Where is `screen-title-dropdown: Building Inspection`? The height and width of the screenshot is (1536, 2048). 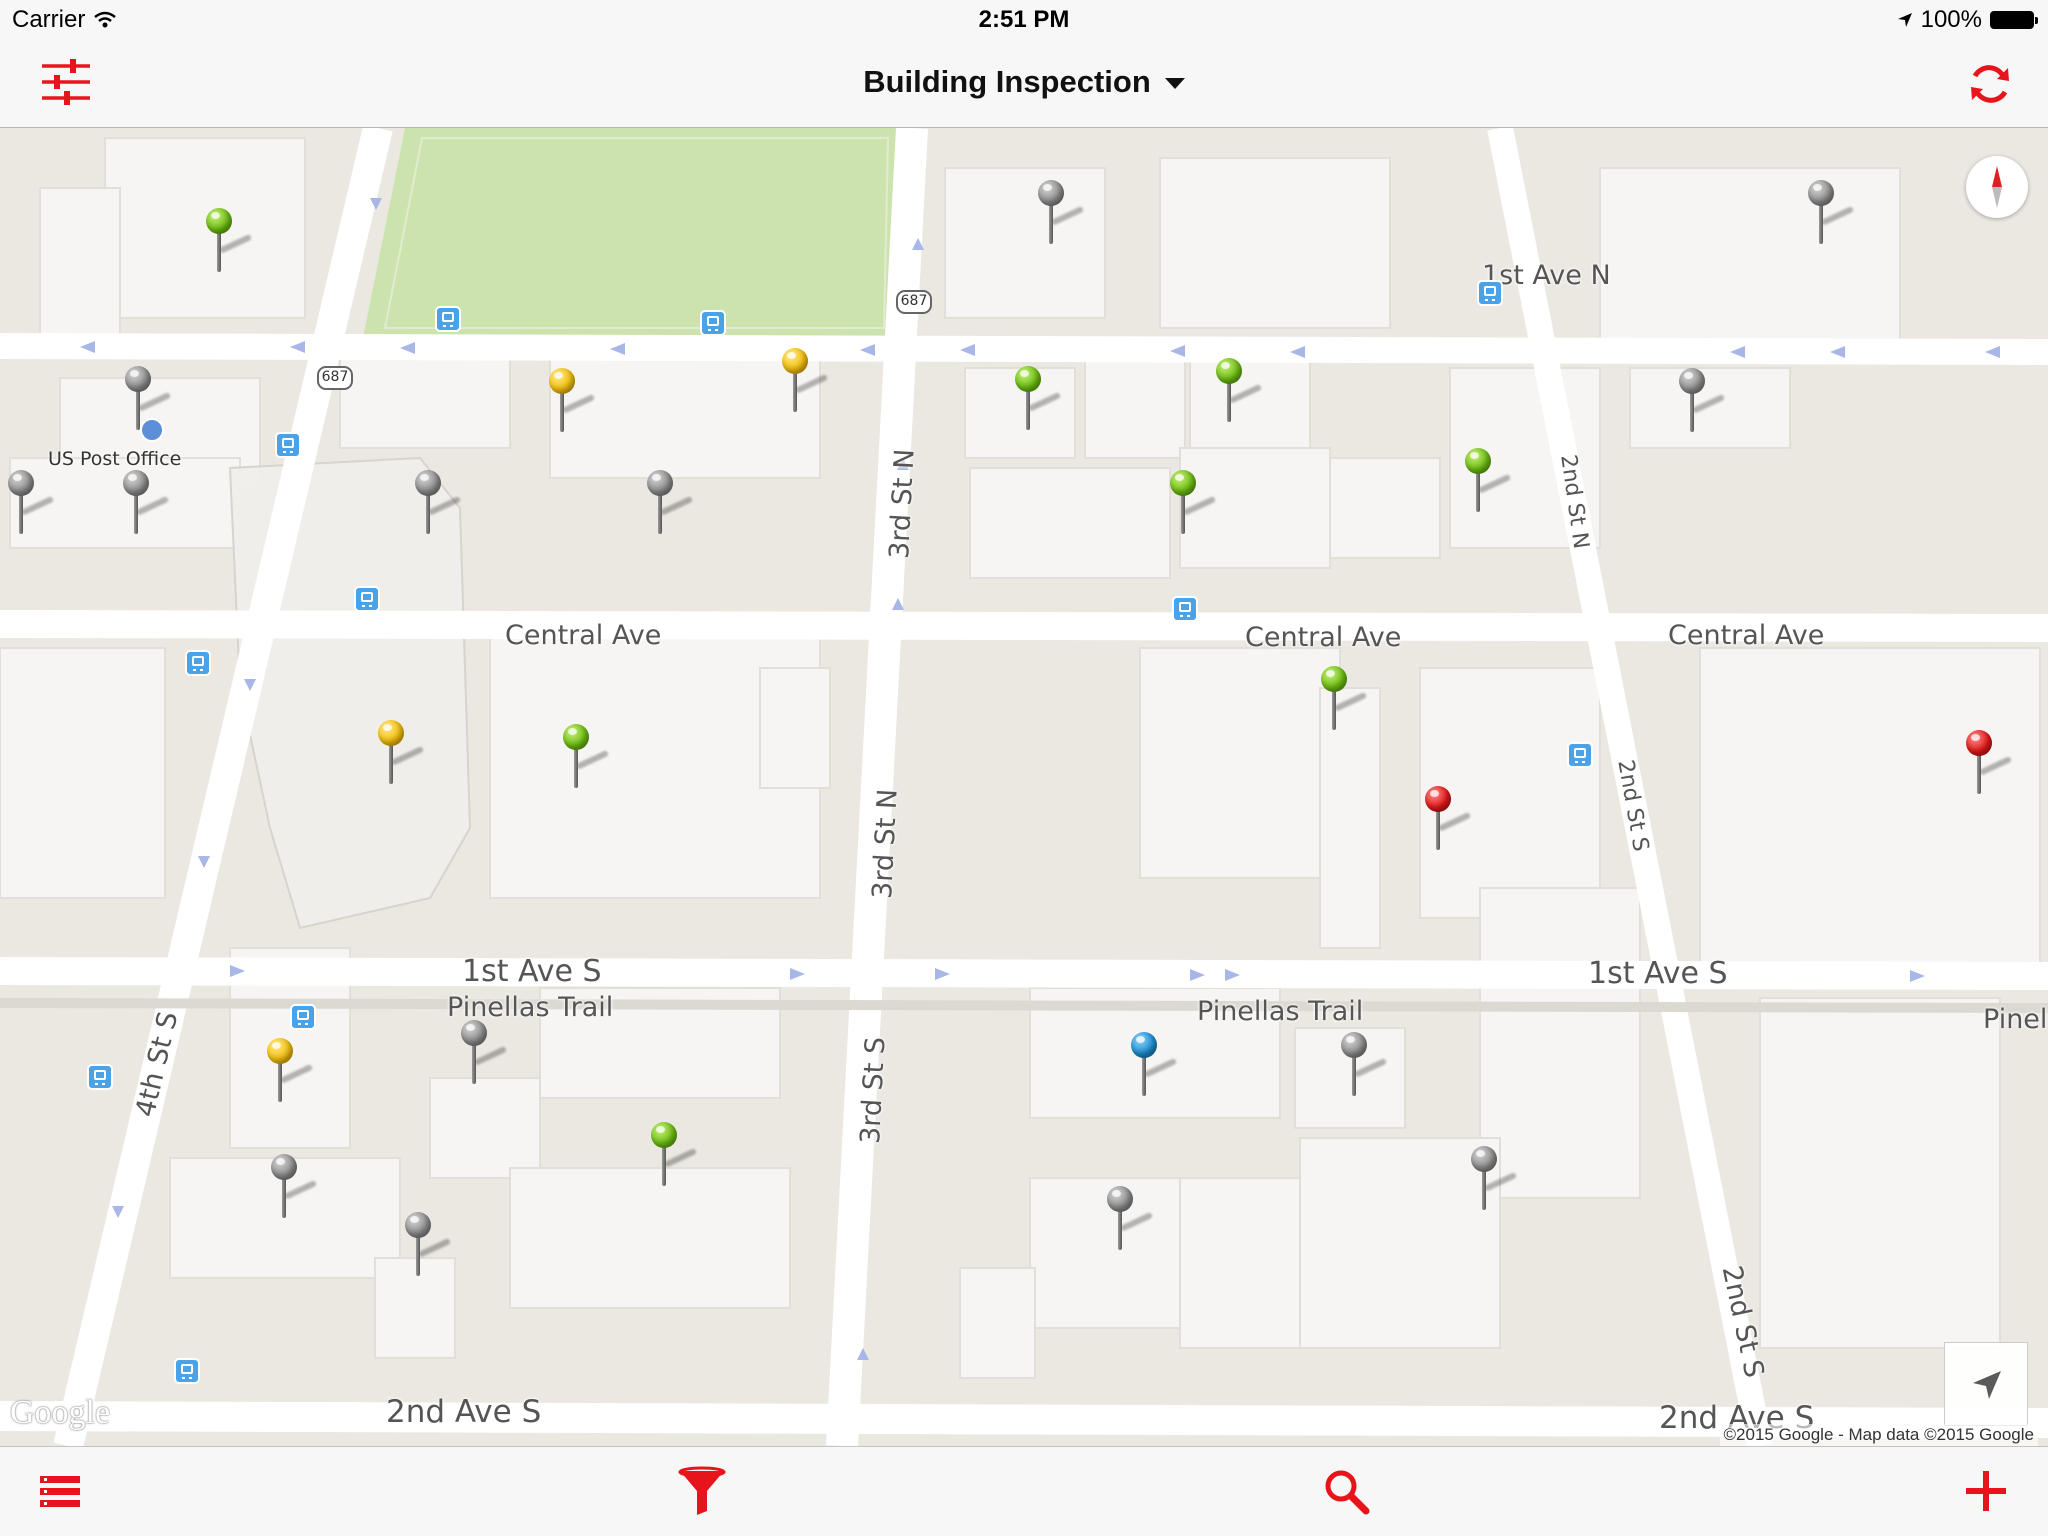 screen-title-dropdown: Building Inspection is located at coordinates (1024, 82).